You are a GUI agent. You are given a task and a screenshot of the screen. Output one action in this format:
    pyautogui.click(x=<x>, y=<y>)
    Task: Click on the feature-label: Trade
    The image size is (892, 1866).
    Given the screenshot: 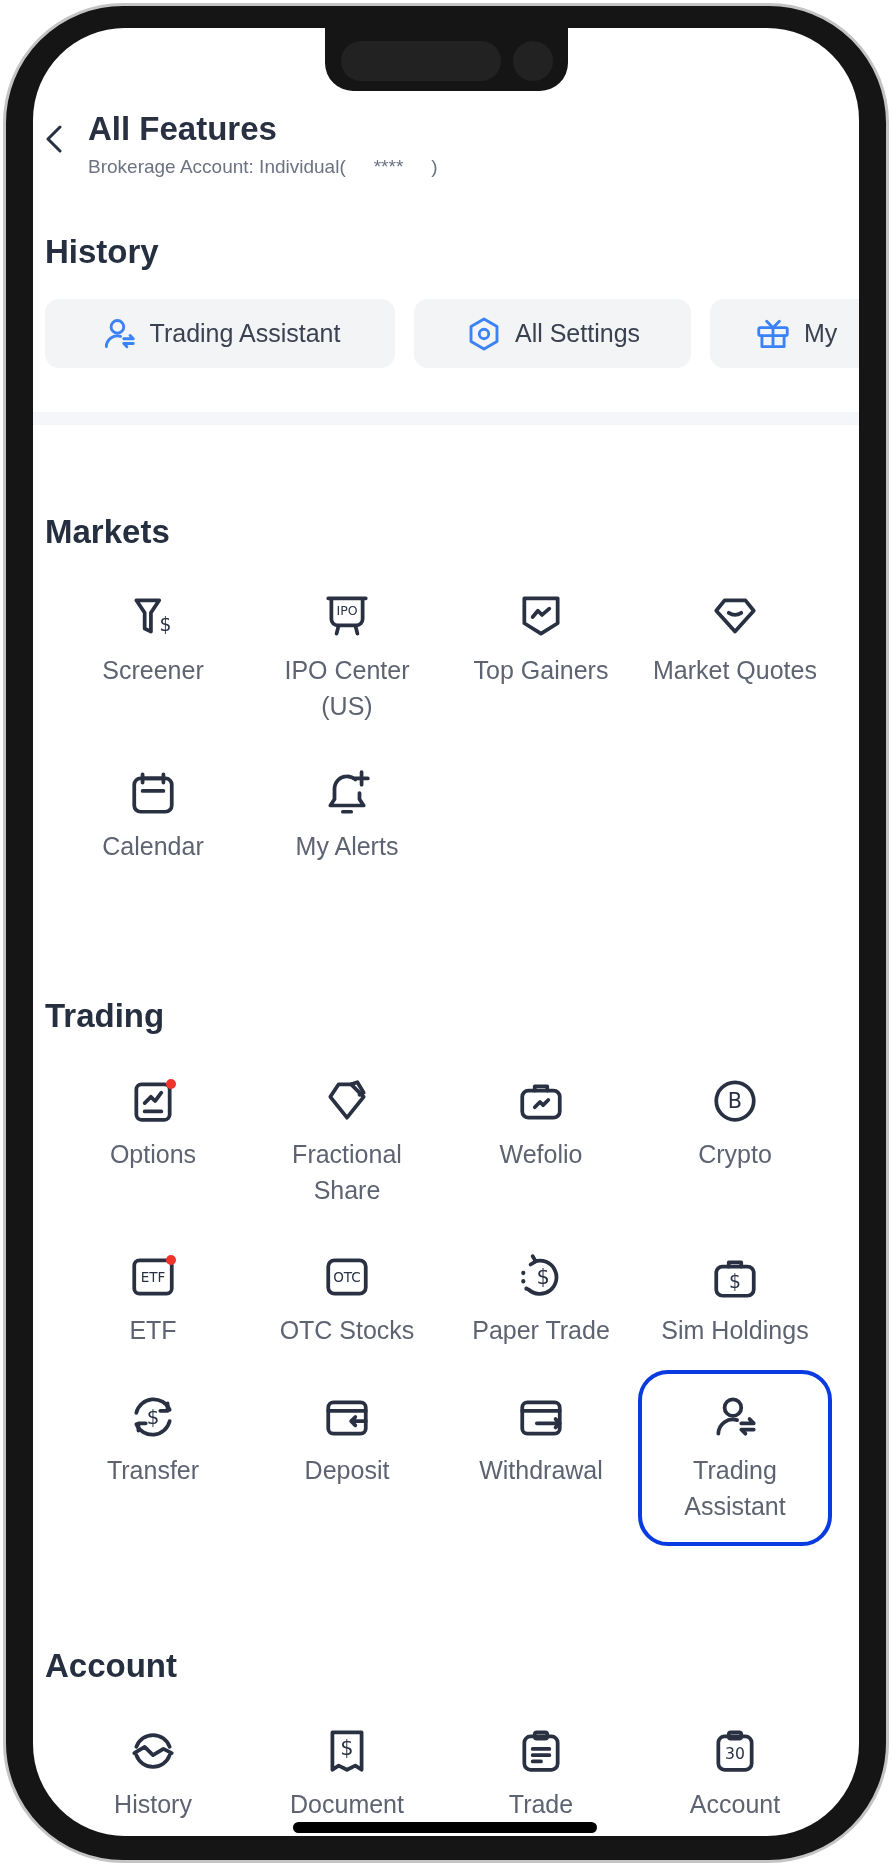 What is the action you would take?
    pyautogui.click(x=541, y=1804)
    